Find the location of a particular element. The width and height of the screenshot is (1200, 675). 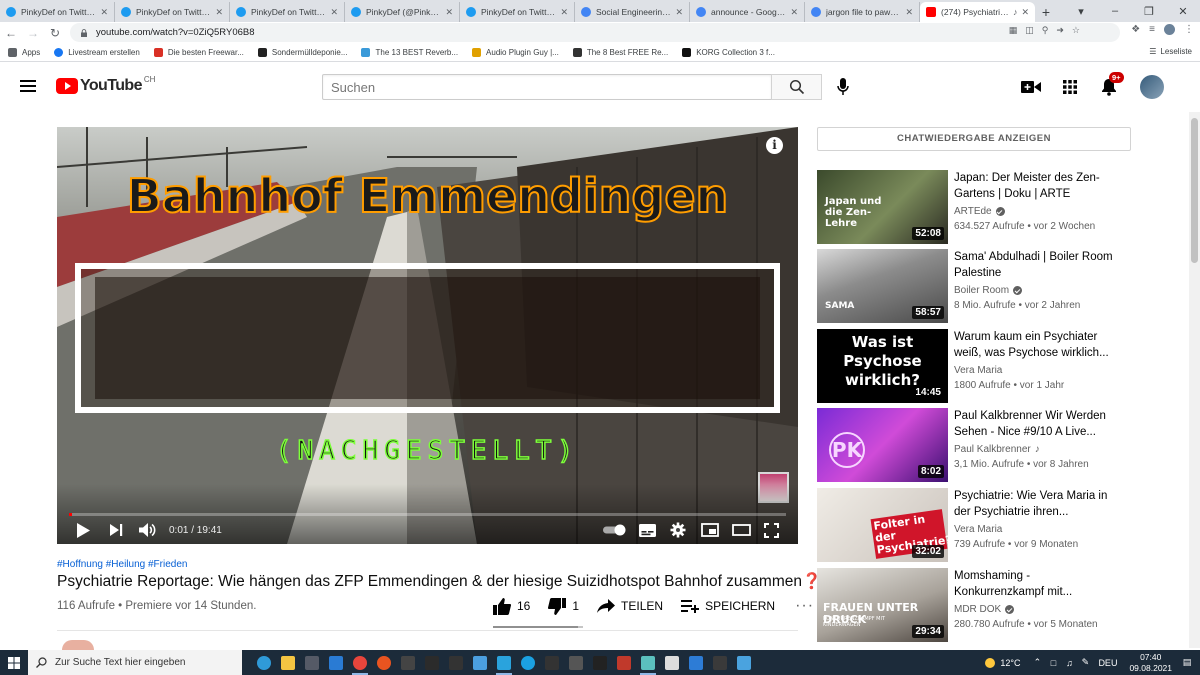

autoplay-toggle is located at coordinates (615, 530).